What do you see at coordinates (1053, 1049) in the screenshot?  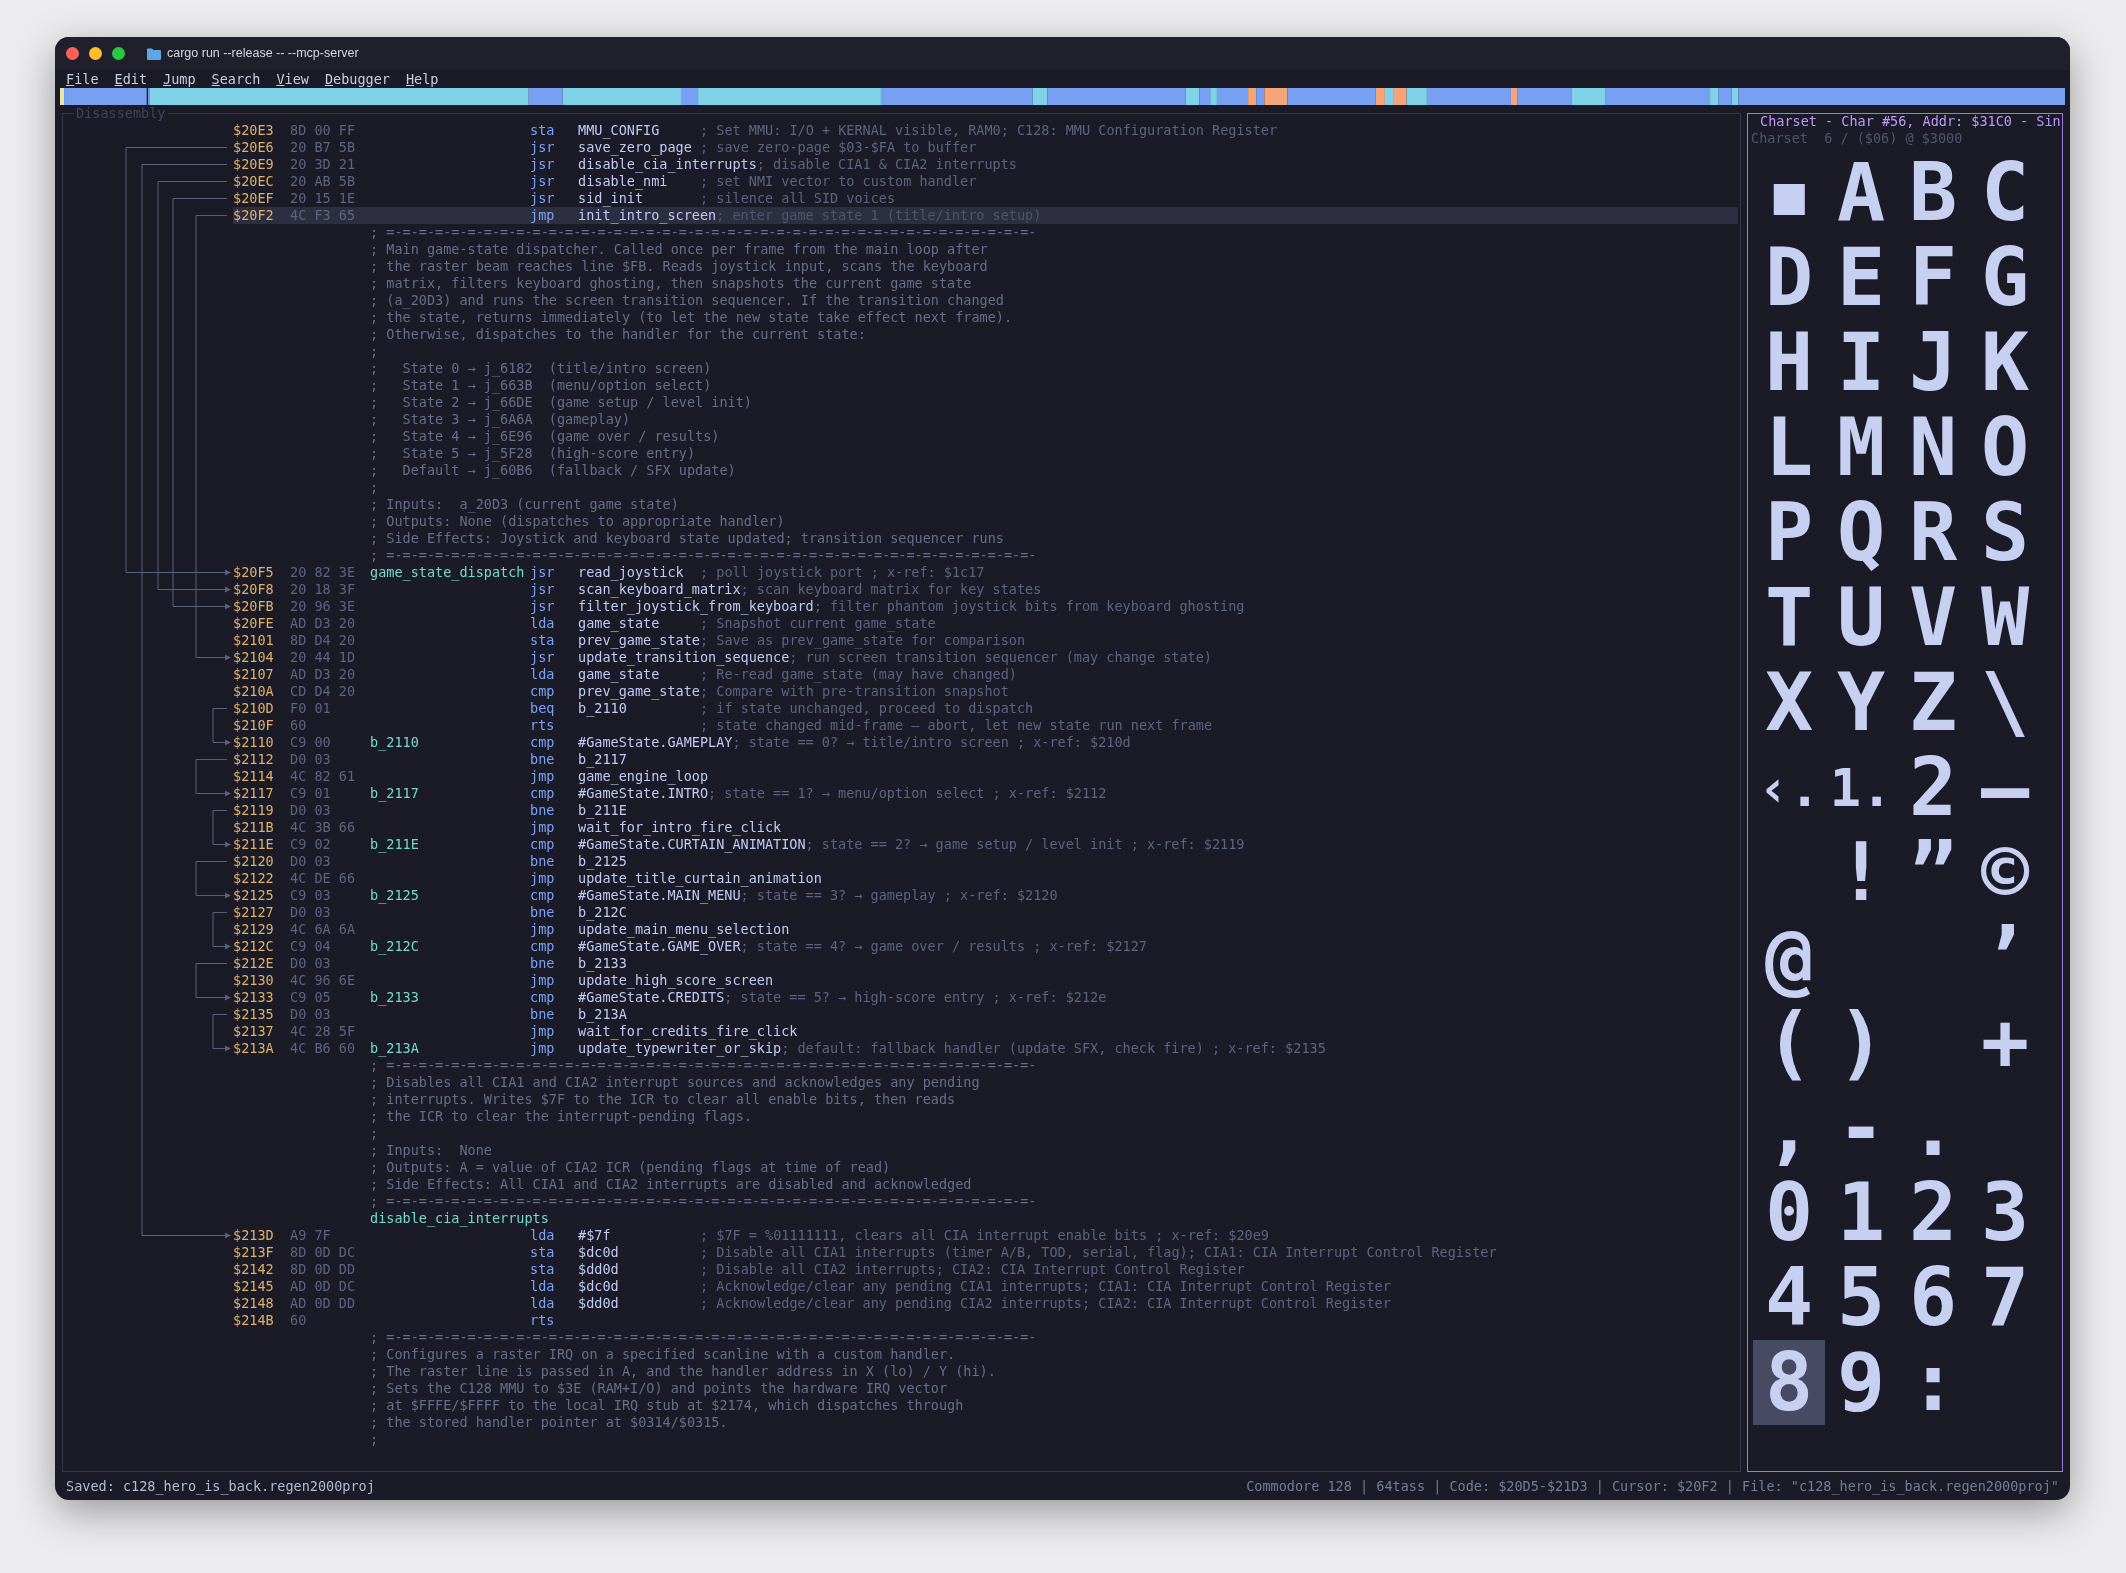 I see `comment-text: ; default: fallback handler (update SFX, check fire) ; x-ref: $2135` at bounding box center [1053, 1049].